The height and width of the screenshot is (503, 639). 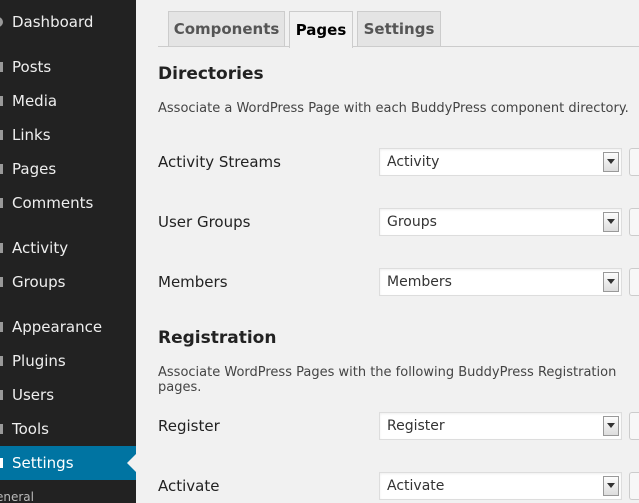 What do you see at coordinates (413, 162) in the screenshot?
I see `select-value: Activity` at bounding box center [413, 162].